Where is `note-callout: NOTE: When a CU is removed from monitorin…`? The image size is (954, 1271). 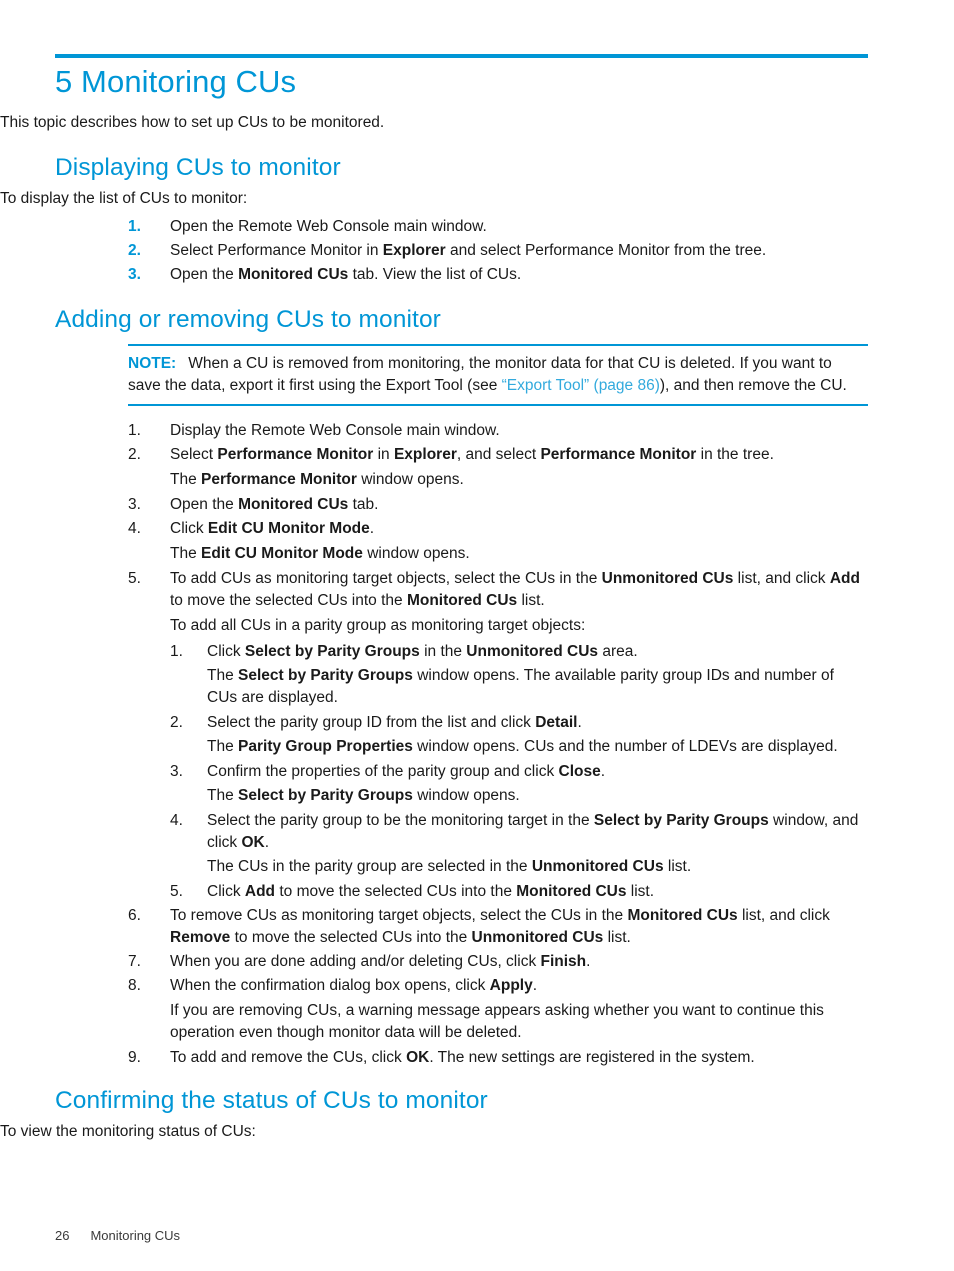
note-callout: NOTE: When a CU is removed from monitorin… is located at coordinates (498, 375).